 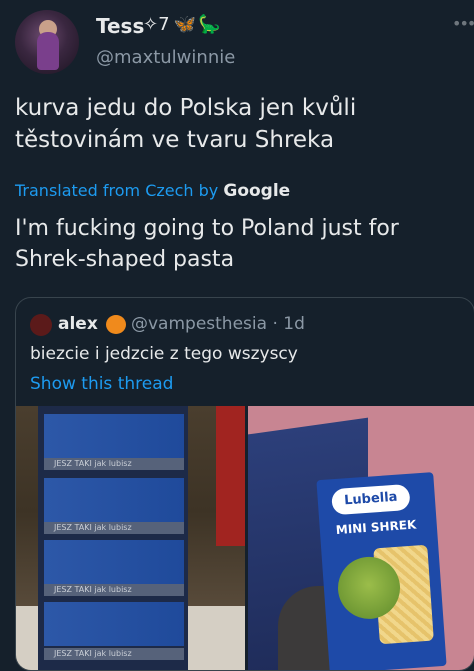 What do you see at coordinates (117, 190) in the screenshot?
I see `translated-label: Translated from Czech by` at bounding box center [117, 190].